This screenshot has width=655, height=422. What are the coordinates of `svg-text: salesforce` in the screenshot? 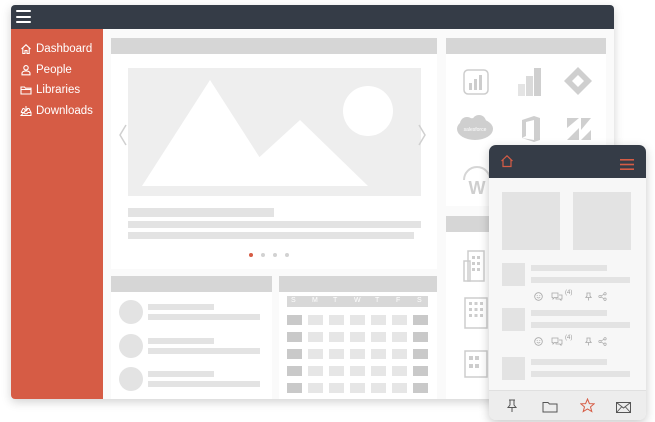 It's located at (475, 130).